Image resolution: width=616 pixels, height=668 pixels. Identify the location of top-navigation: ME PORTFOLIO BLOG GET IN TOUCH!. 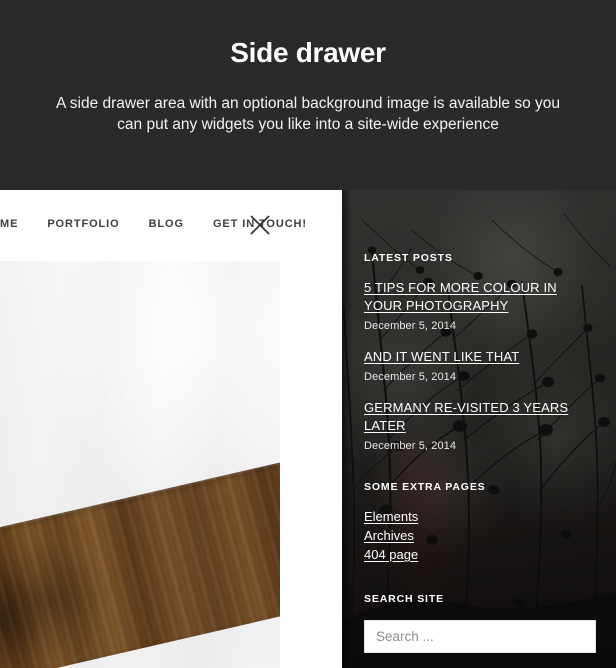
(171, 224).